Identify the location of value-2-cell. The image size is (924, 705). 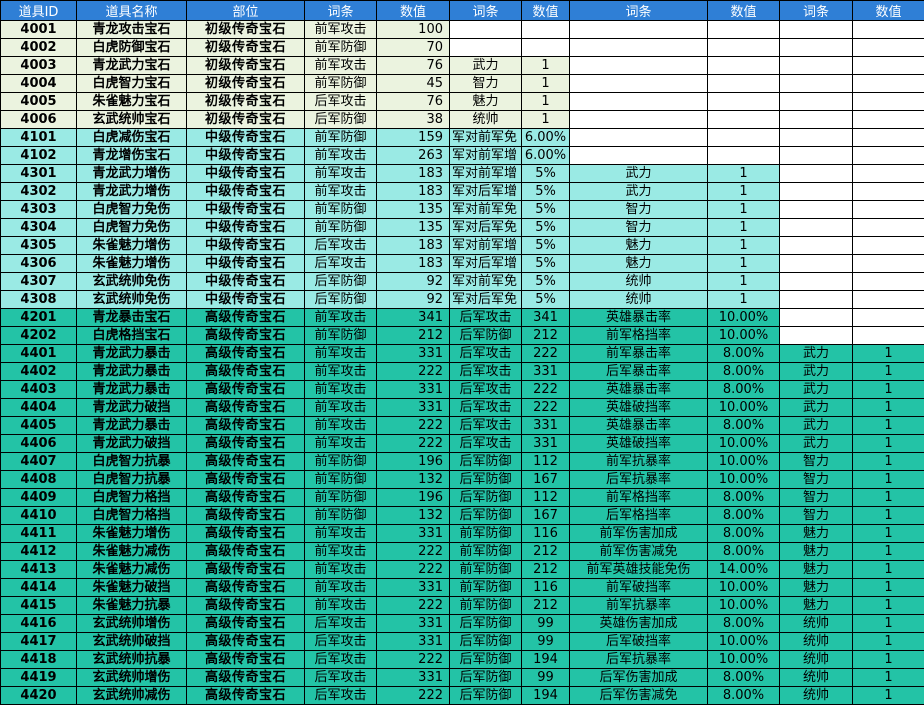
(546, 30).